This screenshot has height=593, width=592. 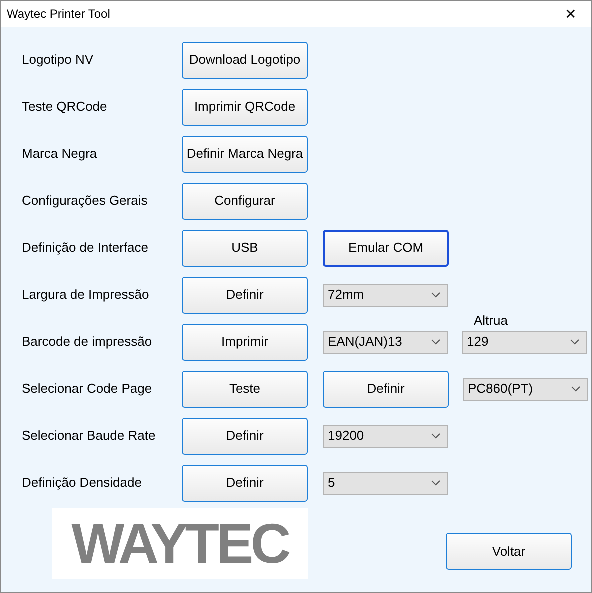 I want to click on button: Teste, so click(x=245, y=389).